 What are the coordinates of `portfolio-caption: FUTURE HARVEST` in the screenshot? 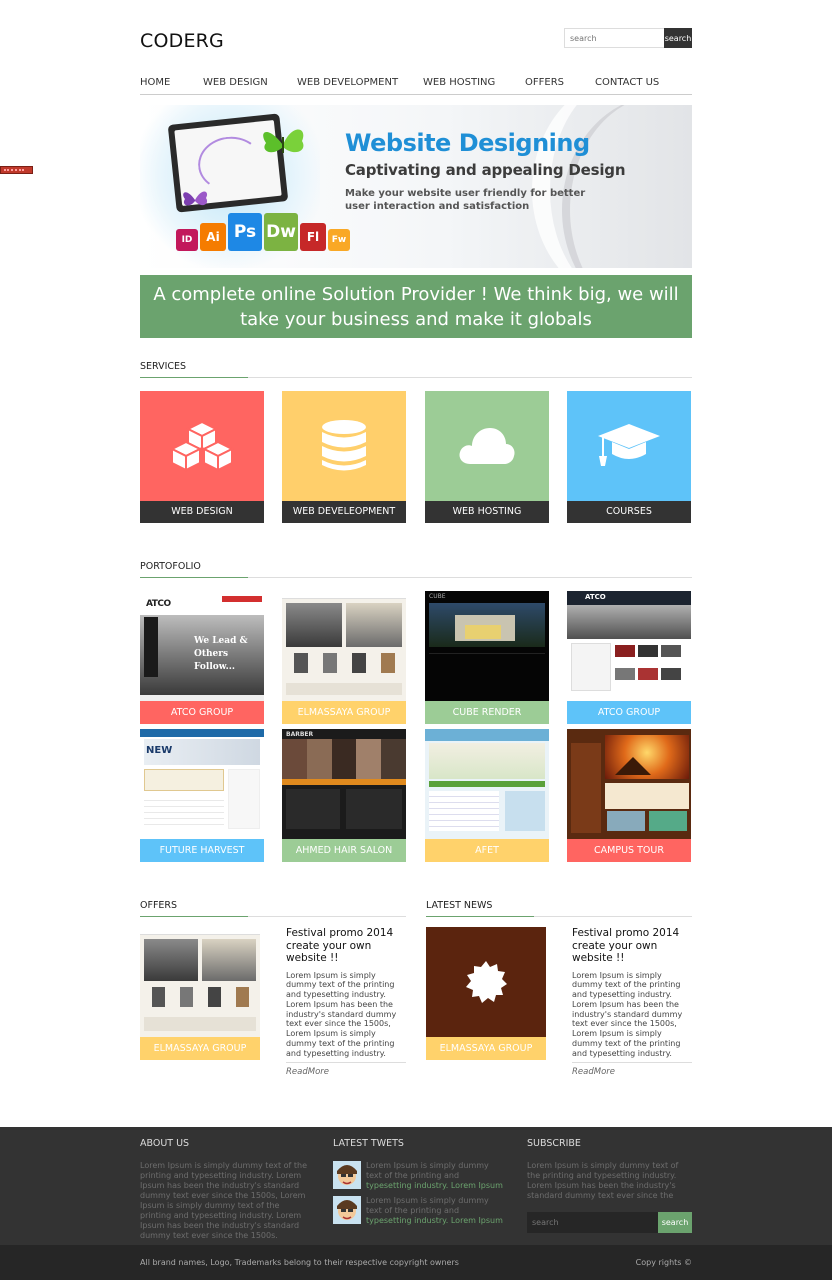 It's located at (202, 850).